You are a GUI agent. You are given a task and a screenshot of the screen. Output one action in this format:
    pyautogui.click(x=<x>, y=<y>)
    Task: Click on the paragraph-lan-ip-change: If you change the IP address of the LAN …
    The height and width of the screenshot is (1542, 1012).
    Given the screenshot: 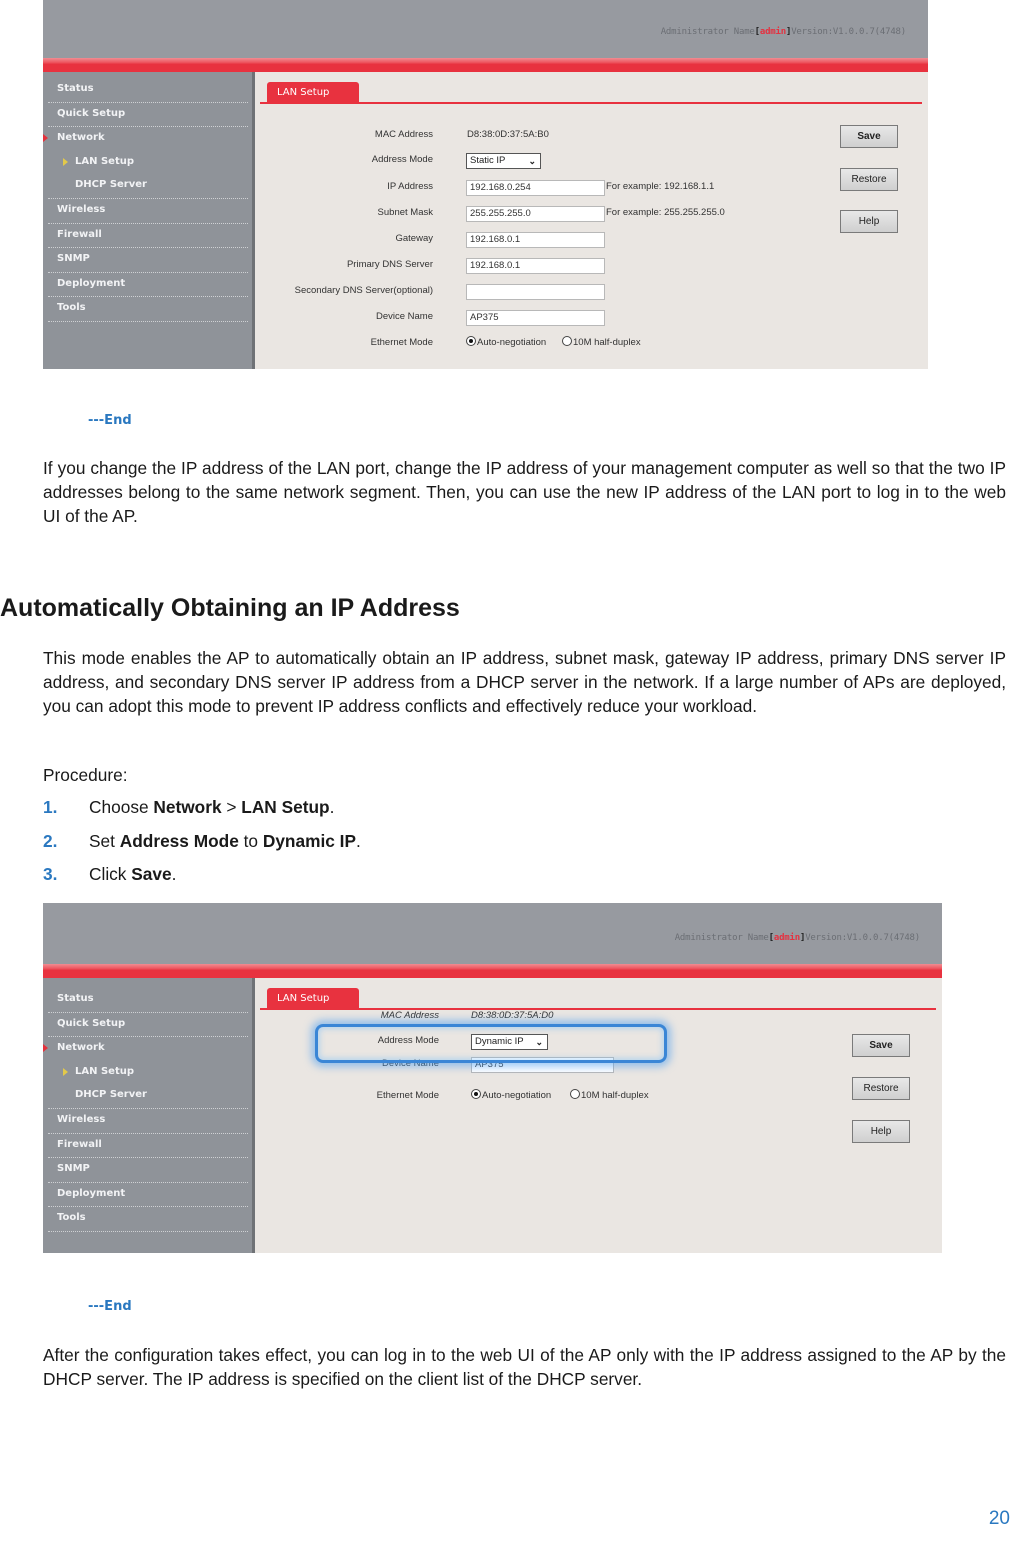 What is the action you would take?
    pyautogui.click(x=524, y=492)
    